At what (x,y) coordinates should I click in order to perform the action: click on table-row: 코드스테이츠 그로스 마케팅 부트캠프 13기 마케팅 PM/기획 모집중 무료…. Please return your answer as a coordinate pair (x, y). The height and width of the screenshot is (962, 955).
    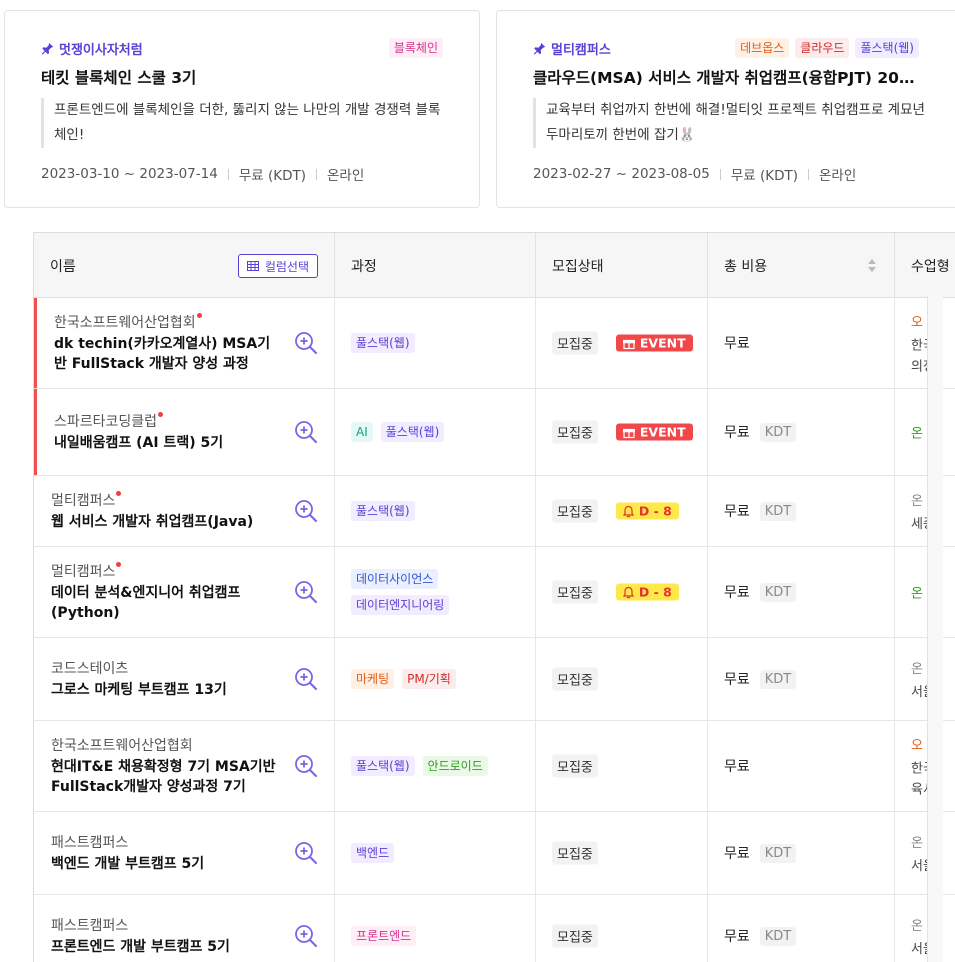
    Looking at the image, I should click on (494, 679).